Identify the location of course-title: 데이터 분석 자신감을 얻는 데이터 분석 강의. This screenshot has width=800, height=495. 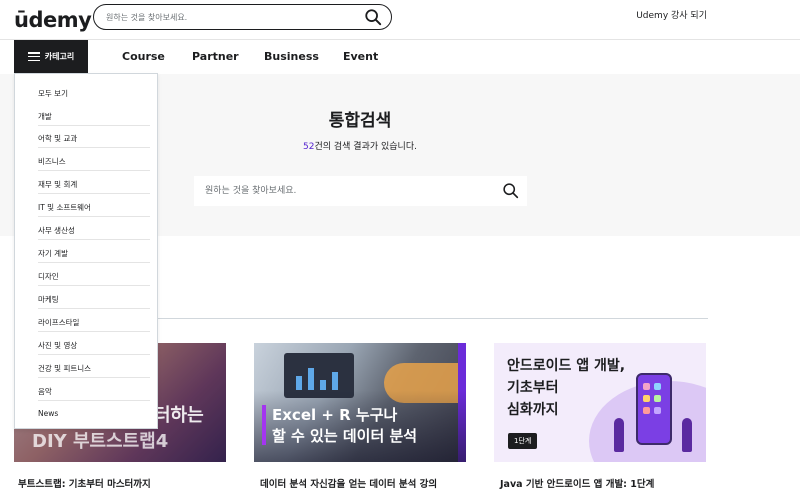
(370, 483).